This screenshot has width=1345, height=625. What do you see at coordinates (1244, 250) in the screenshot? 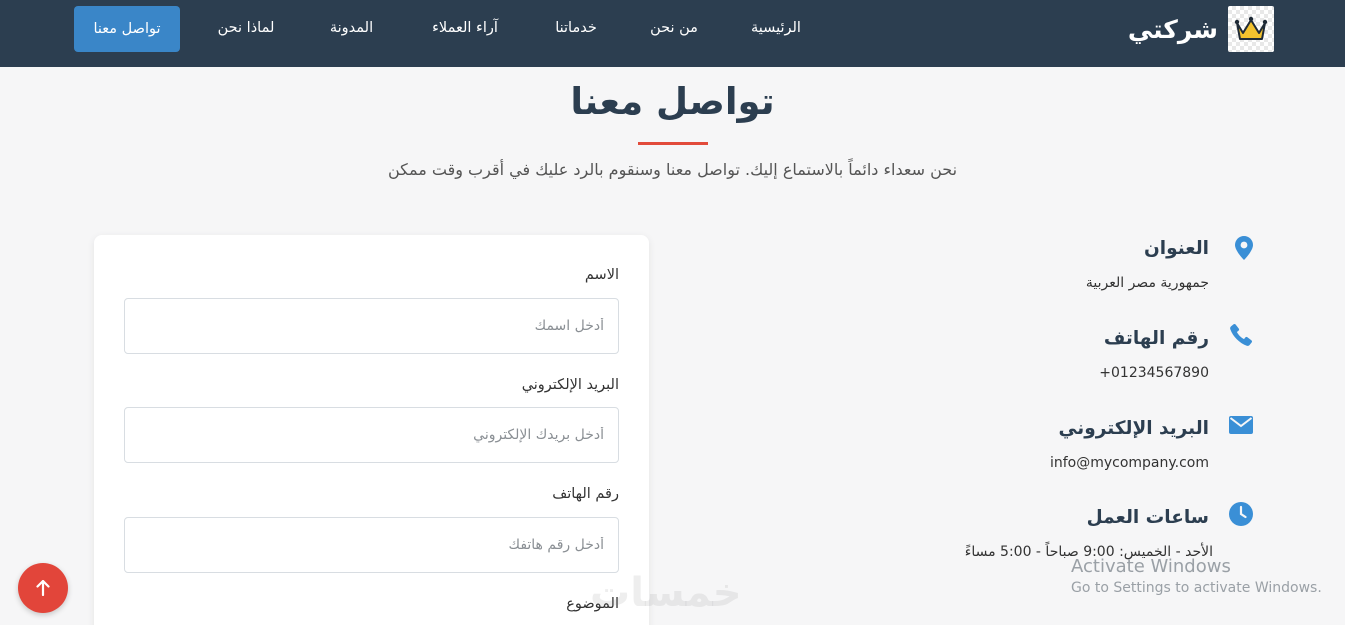
I see `map-marker-icon` at bounding box center [1244, 250].